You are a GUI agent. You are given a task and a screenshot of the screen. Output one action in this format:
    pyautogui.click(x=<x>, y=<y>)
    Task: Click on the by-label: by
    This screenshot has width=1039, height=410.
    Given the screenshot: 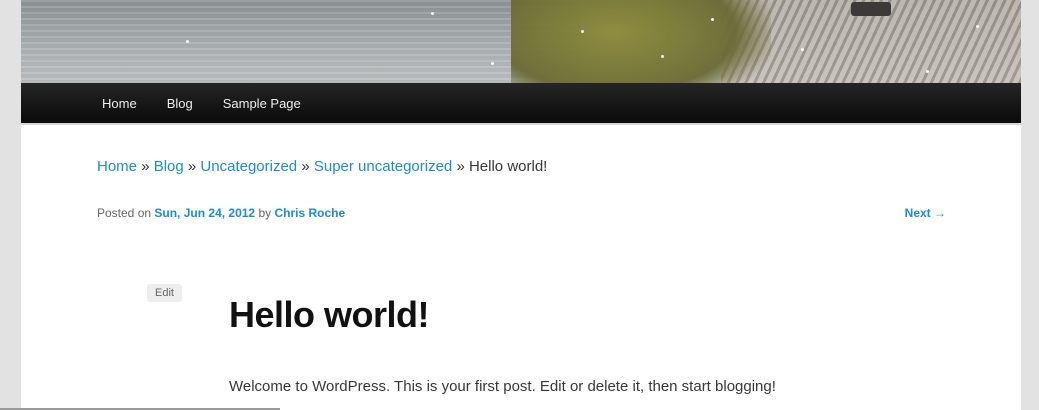 What is the action you would take?
    pyautogui.click(x=265, y=213)
    